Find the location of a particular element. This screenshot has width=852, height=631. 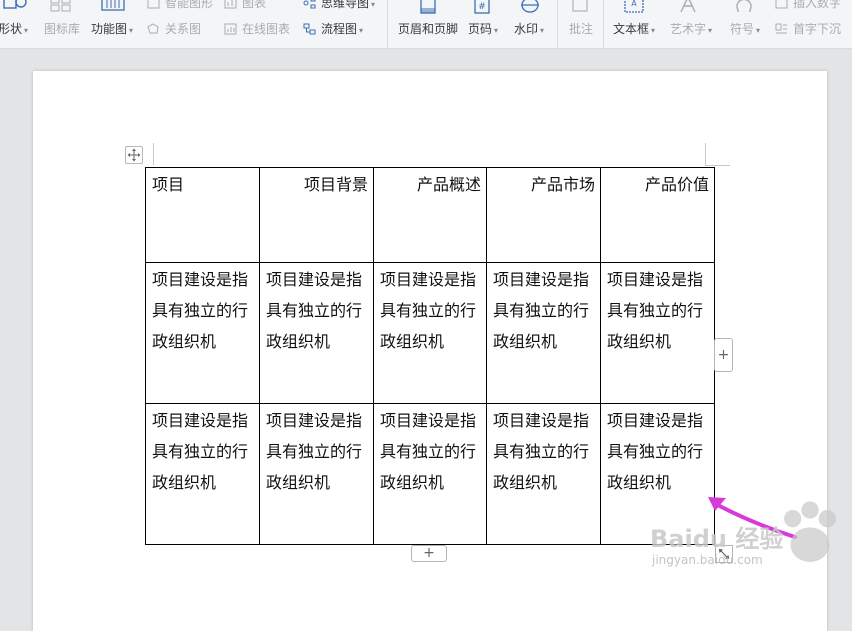

table-header-row: 项目 项目背景 产品概述 产品市场 产品价值 is located at coordinates (430, 215).